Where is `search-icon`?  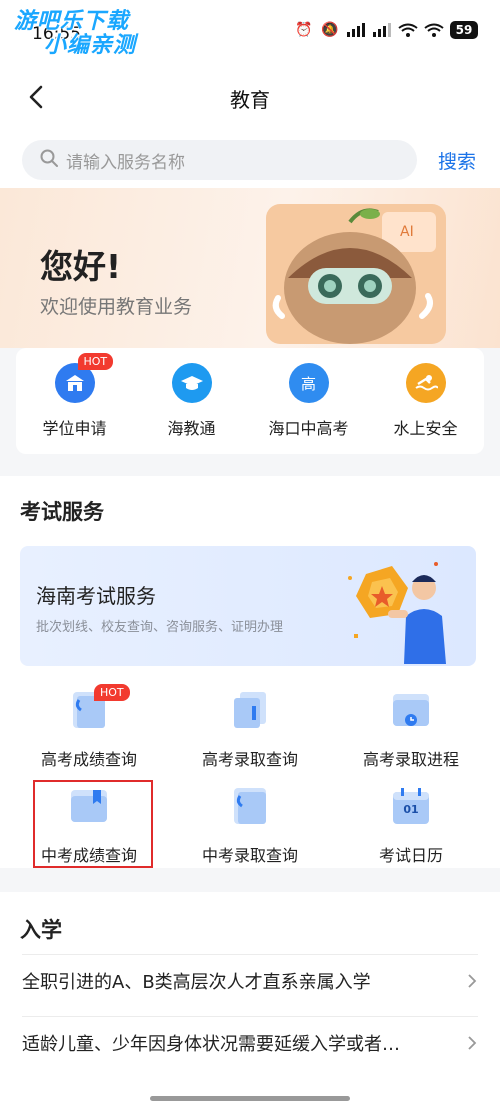
search-icon is located at coordinates (49, 160).